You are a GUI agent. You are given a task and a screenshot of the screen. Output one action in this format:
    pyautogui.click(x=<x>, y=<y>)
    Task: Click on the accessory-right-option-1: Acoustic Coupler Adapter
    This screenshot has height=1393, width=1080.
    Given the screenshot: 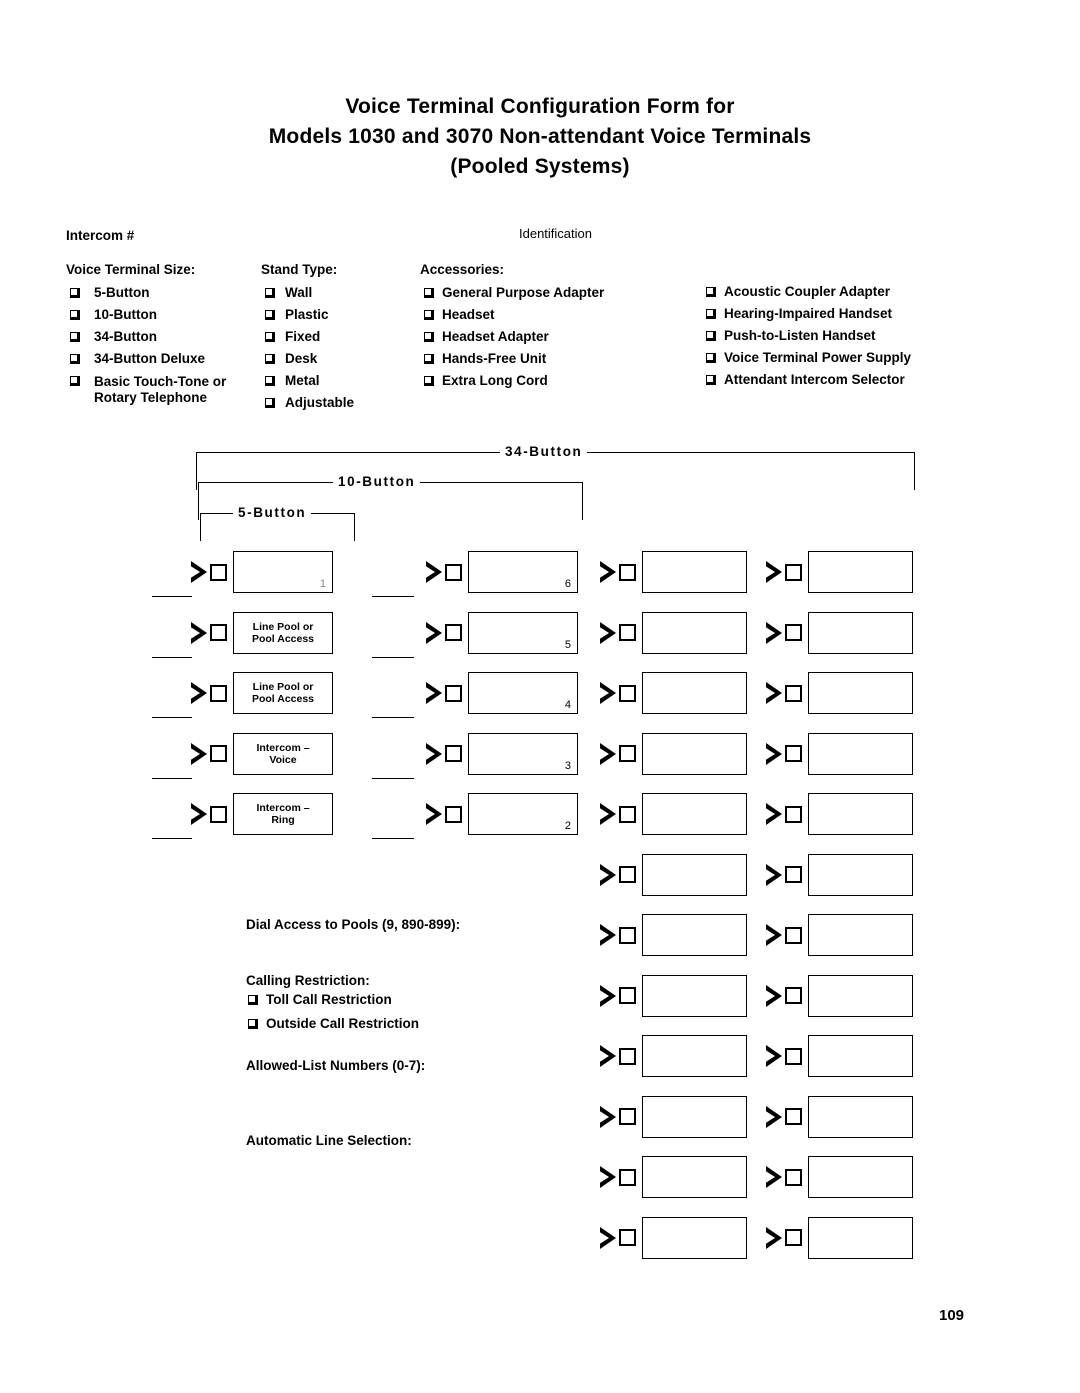 What is the action you would take?
    pyautogui.click(x=798, y=291)
    